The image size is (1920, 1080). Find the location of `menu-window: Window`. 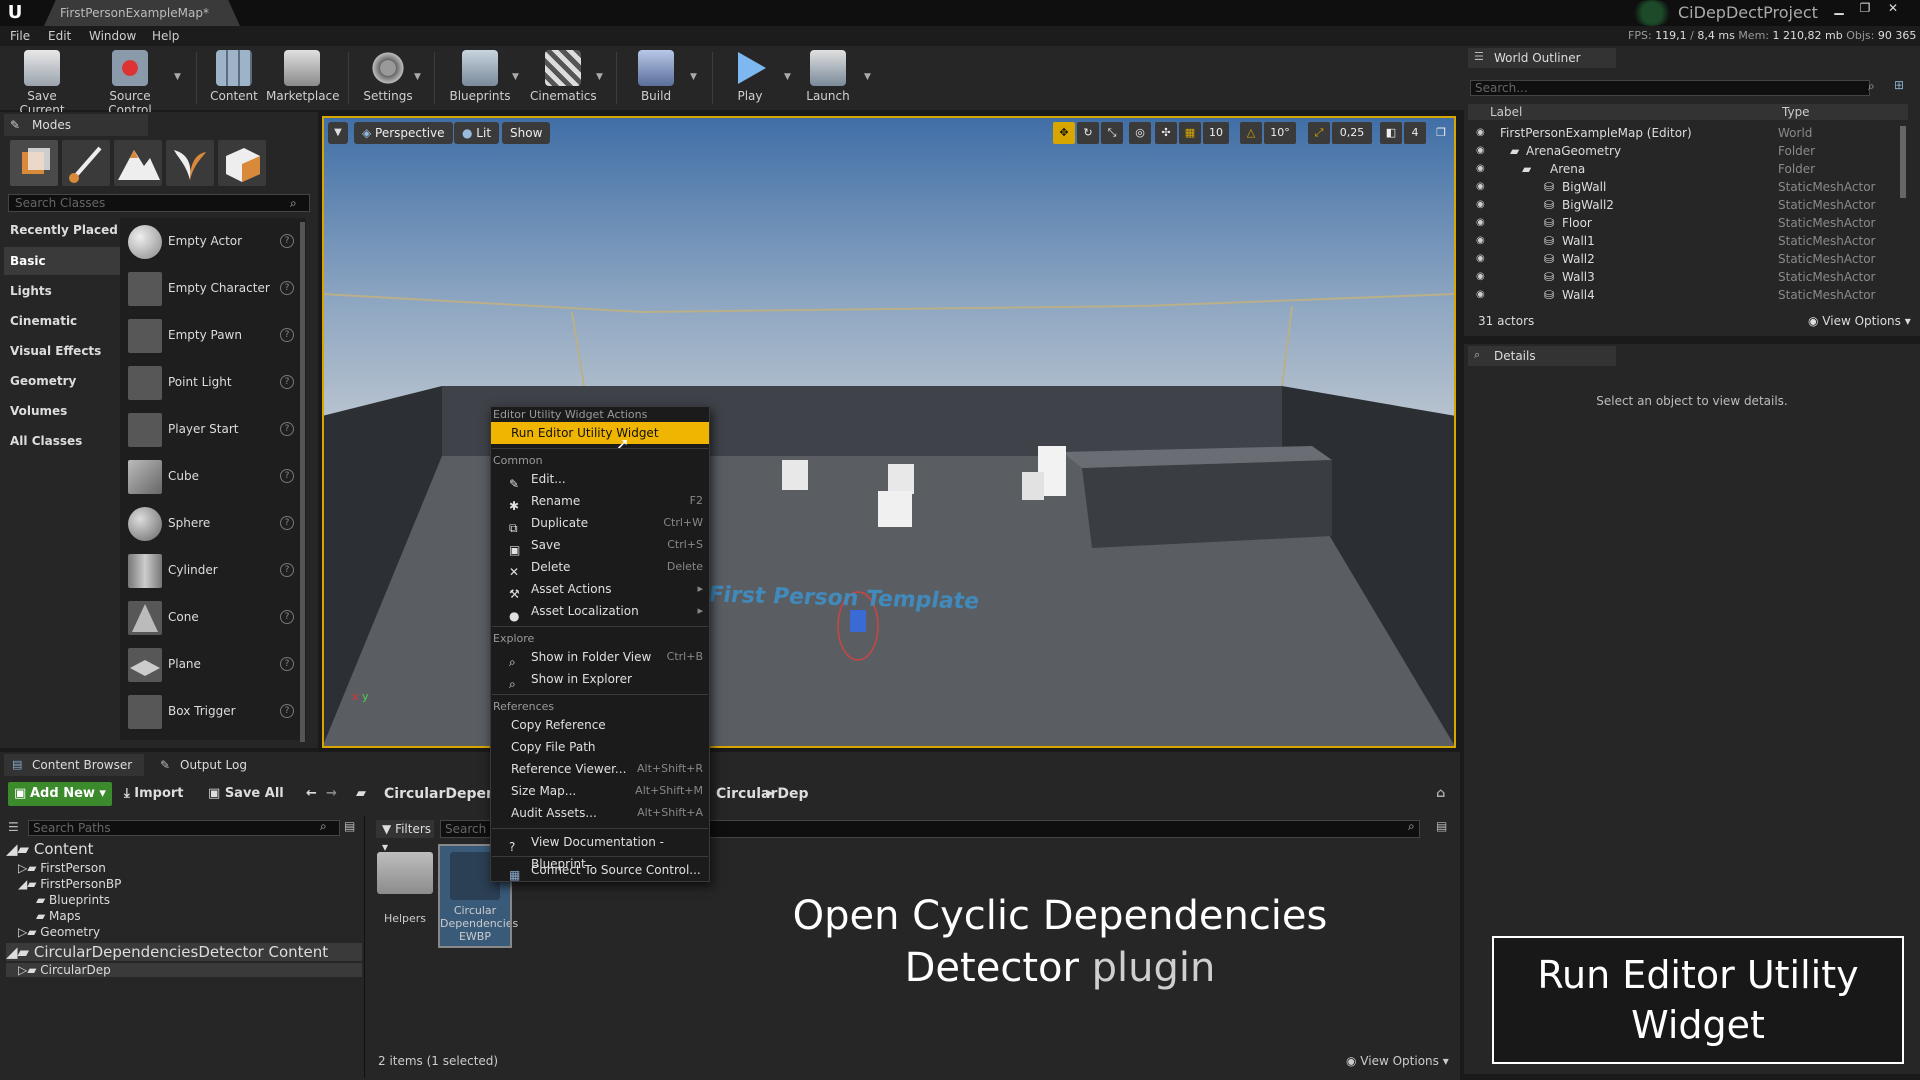

menu-window: Window is located at coordinates (112, 36).